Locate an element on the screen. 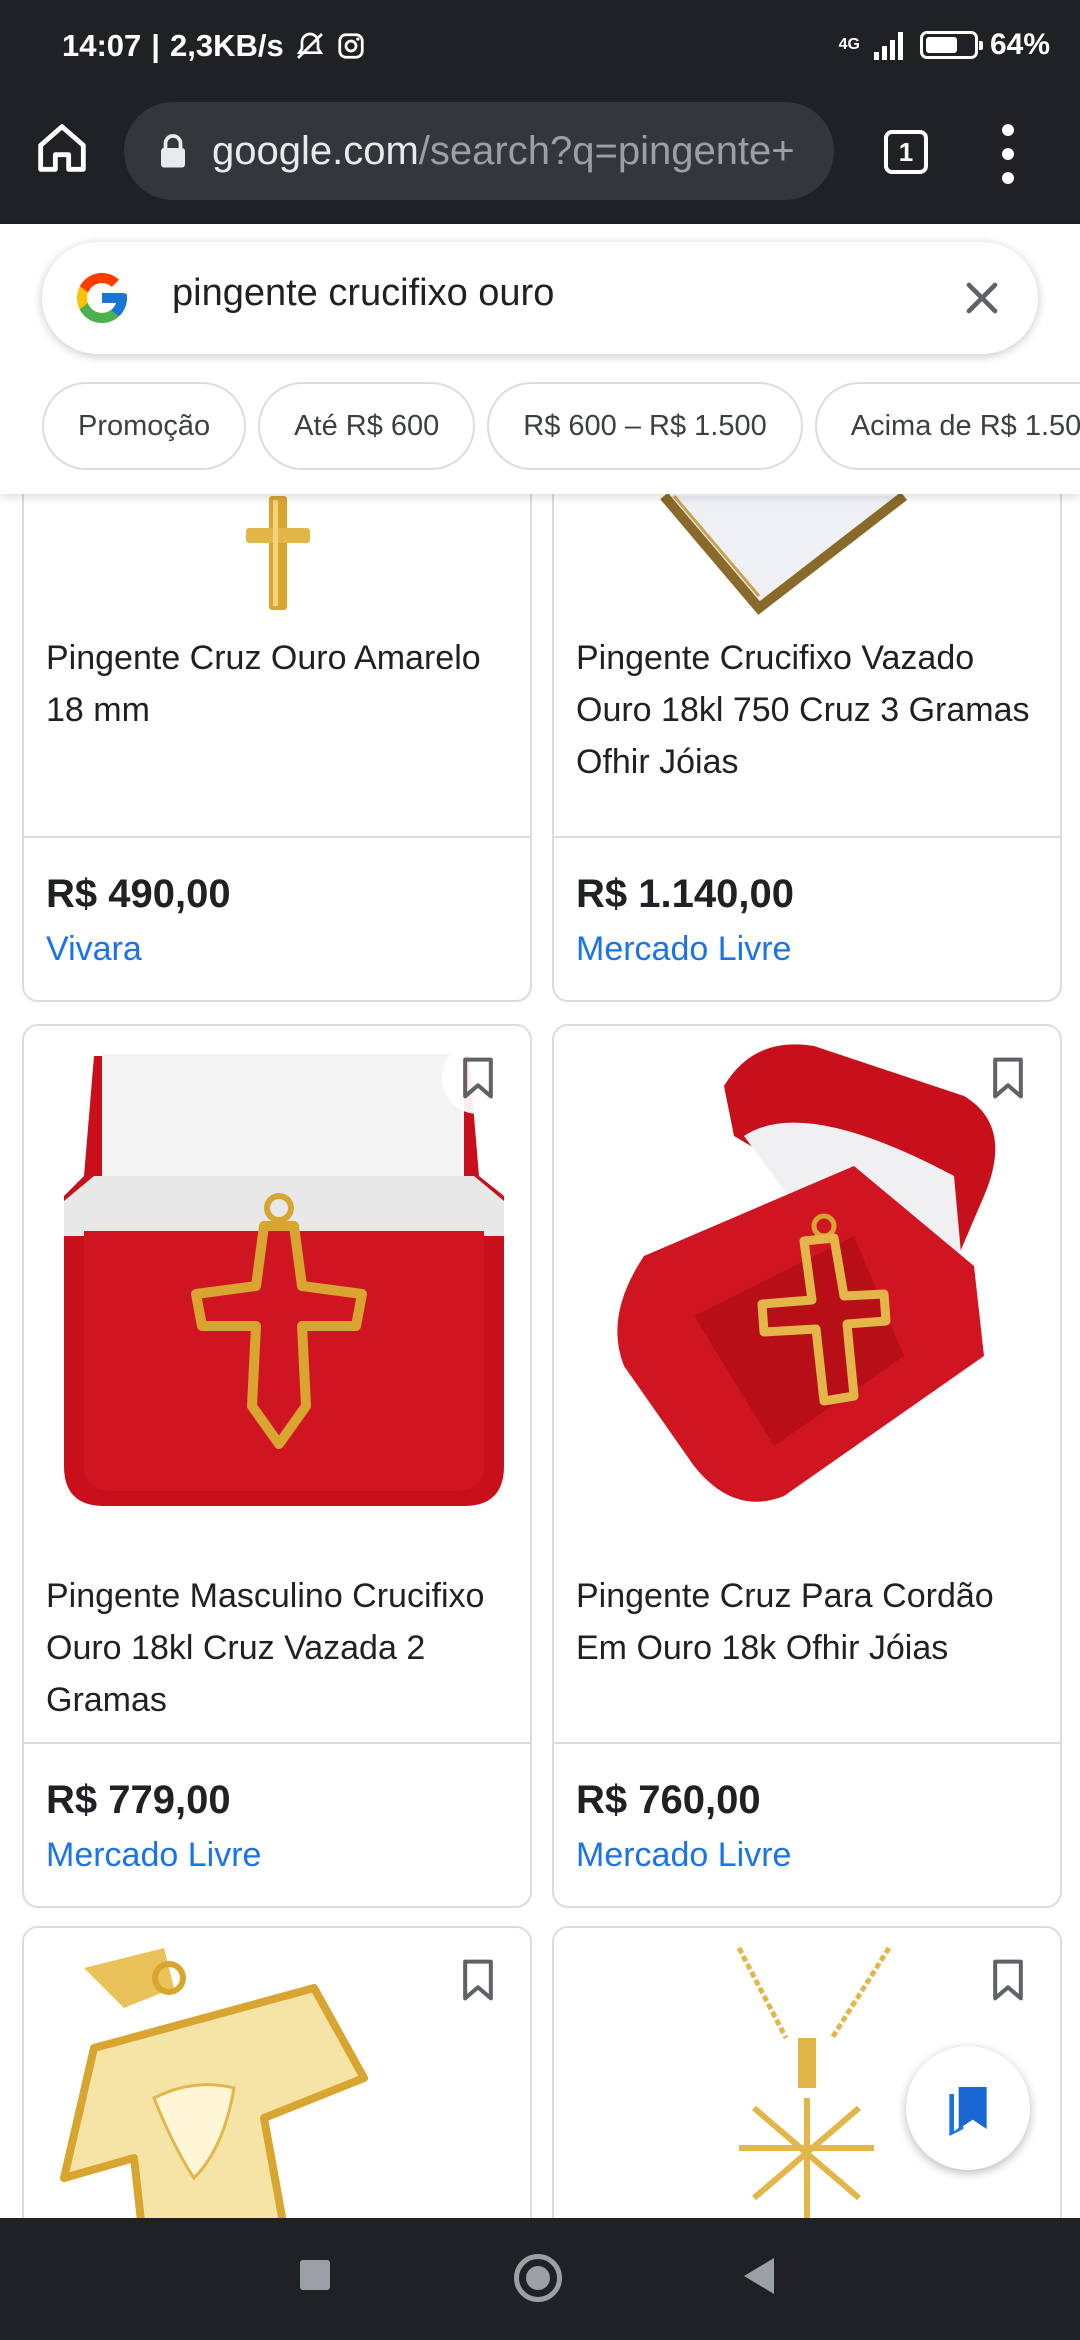  search-box: pingente crucifixo ouro is located at coordinates (540, 298).